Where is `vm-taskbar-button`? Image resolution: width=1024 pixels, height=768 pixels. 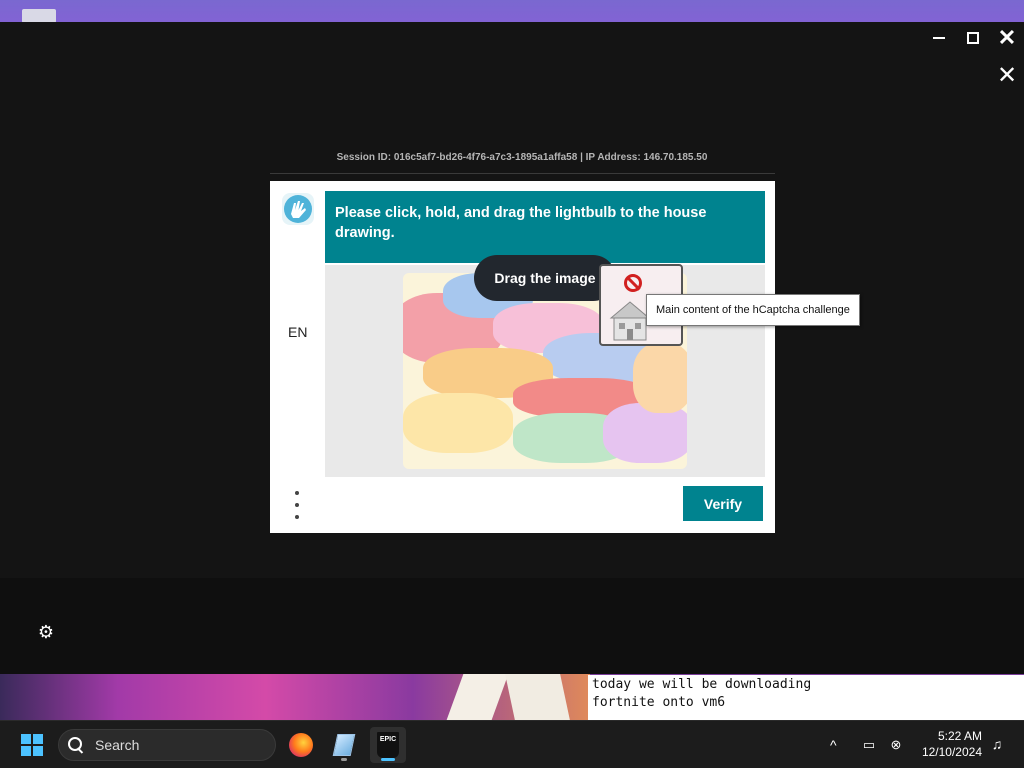 vm-taskbar-button is located at coordinates (344, 745).